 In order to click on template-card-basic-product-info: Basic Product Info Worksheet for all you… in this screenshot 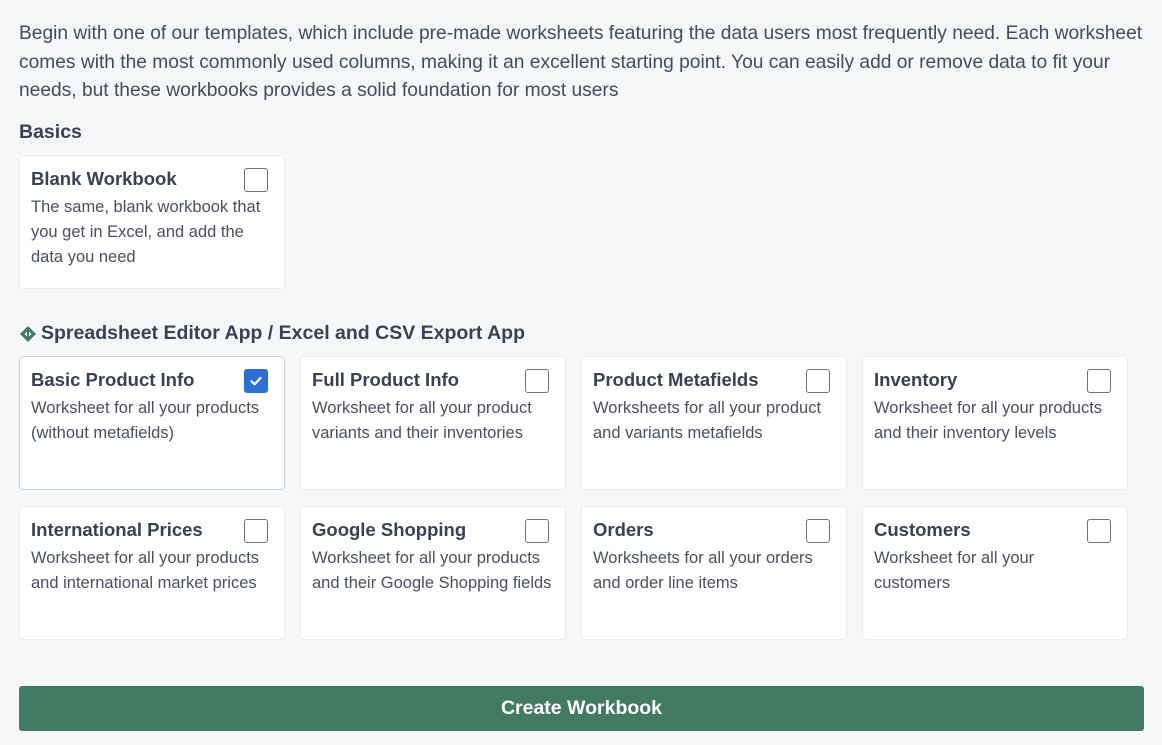, I will do `click(152, 423)`.